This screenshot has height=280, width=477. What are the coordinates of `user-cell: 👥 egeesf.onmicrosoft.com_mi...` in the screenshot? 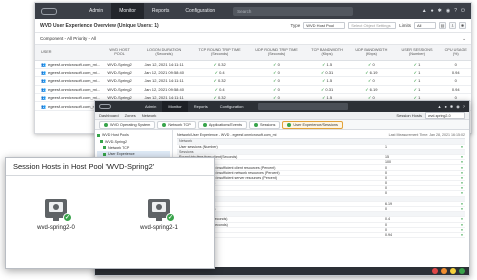 It's located at (69, 90).